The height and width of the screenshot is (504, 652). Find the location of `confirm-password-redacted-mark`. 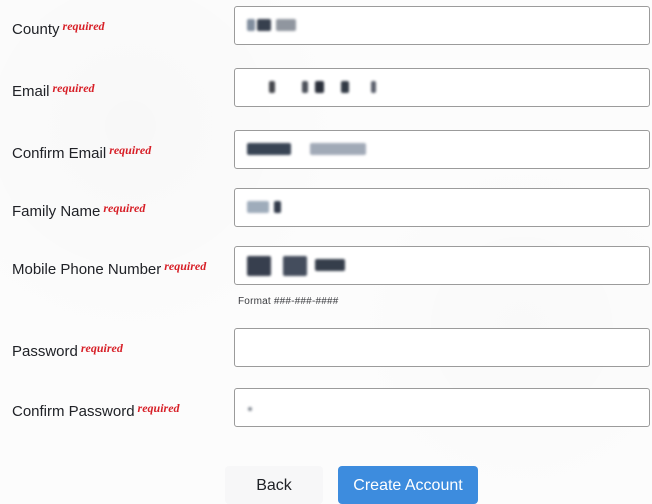

confirm-password-redacted-mark is located at coordinates (250, 409).